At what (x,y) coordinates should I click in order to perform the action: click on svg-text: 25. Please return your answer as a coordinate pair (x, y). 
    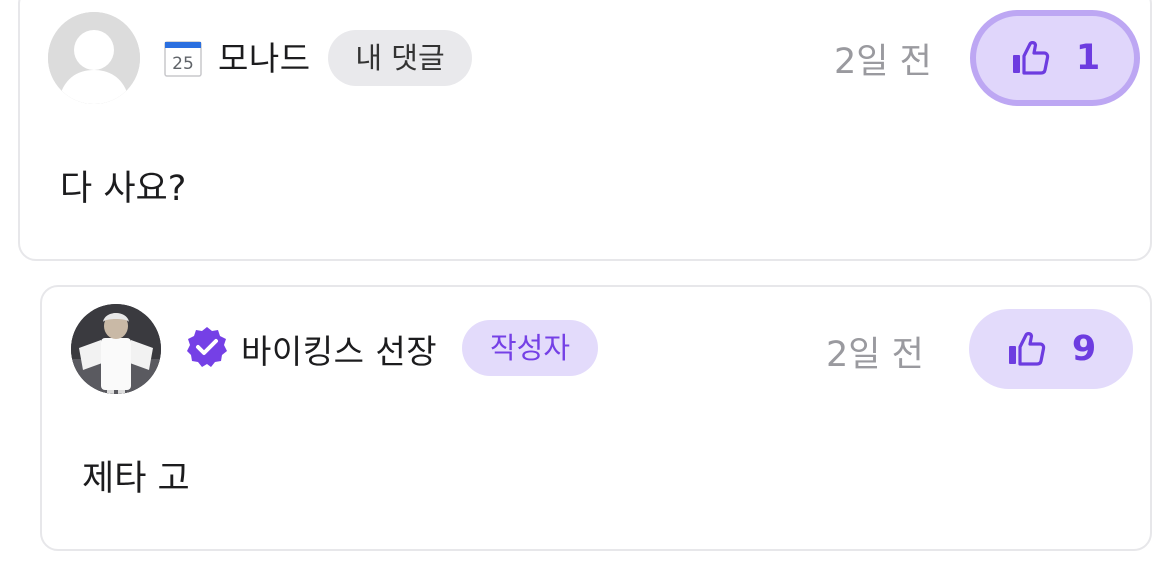
    Looking at the image, I should click on (183, 64).